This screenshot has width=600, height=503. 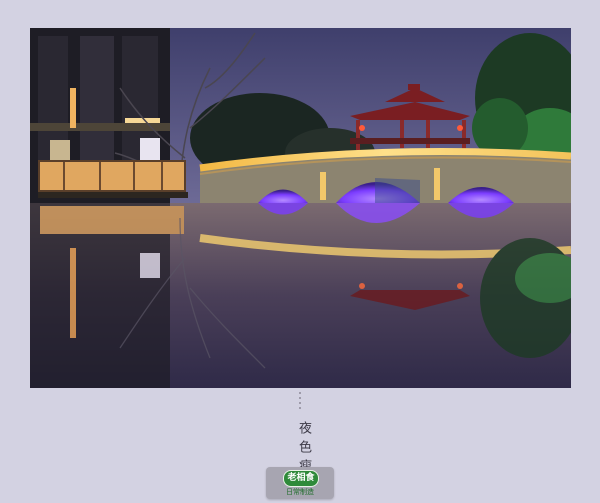 What do you see at coordinates (300, 492) in the screenshot?
I see `brand-subtitle: 日常制造` at bounding box center [300, 492].